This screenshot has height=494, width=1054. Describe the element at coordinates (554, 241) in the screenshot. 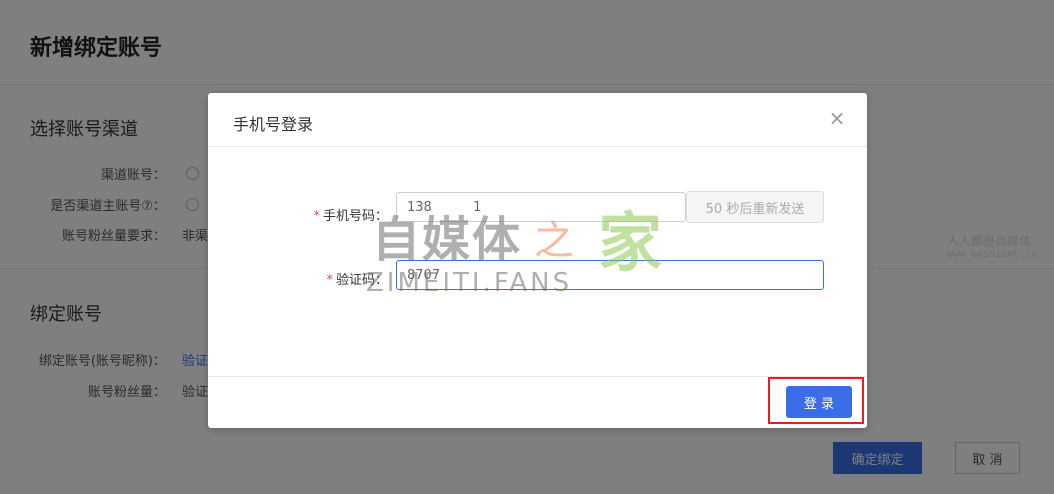

I see `watermark-logo-zhi: 之` at that location.